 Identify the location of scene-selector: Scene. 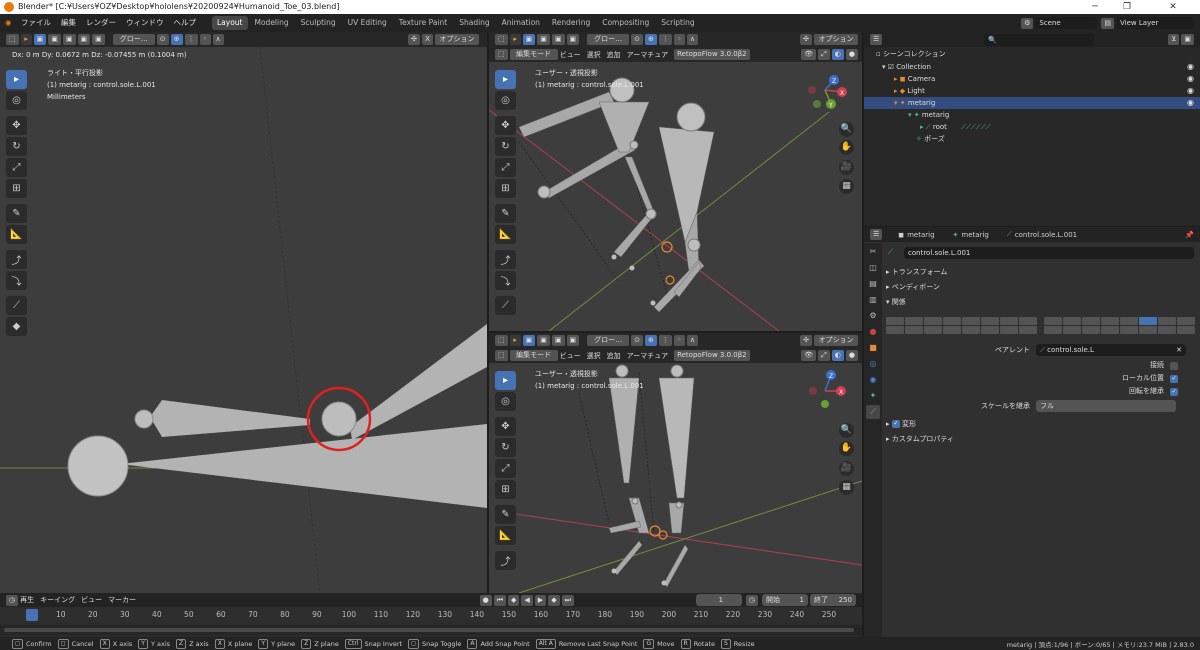
(1066, 23).